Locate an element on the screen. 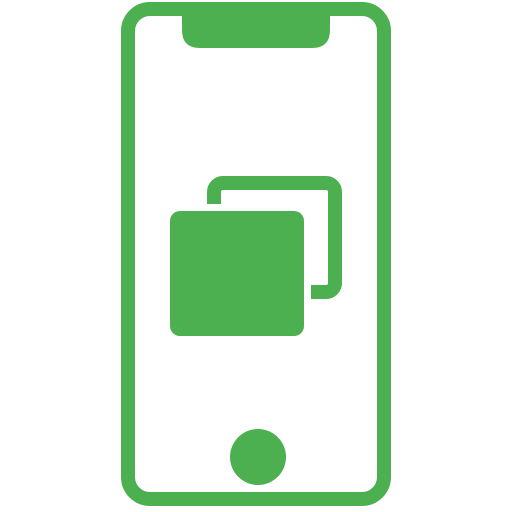 The image size is (512, 512). front-window-icon is located at coordinates (237, 273).